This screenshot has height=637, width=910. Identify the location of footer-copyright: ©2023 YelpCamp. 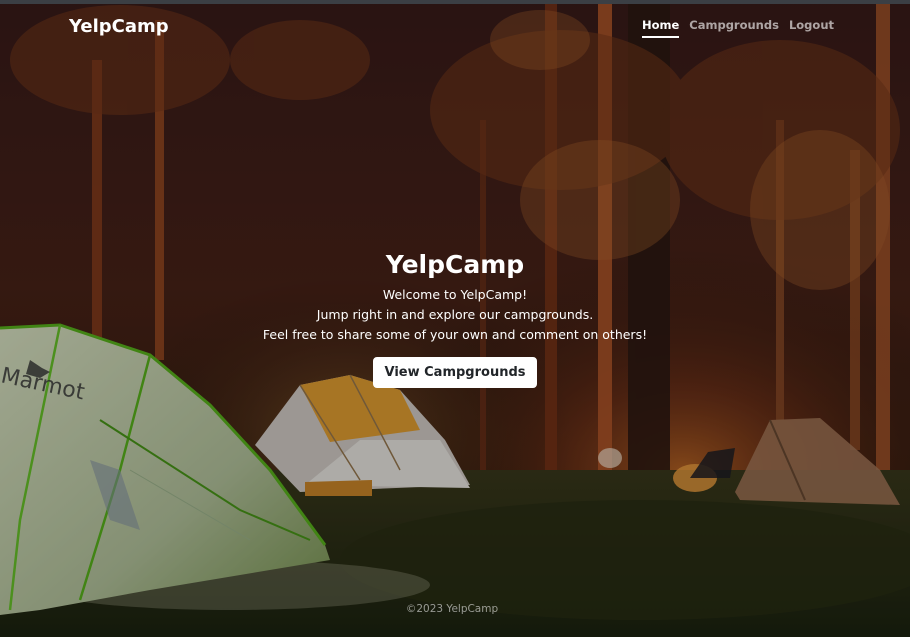
(452, 609).